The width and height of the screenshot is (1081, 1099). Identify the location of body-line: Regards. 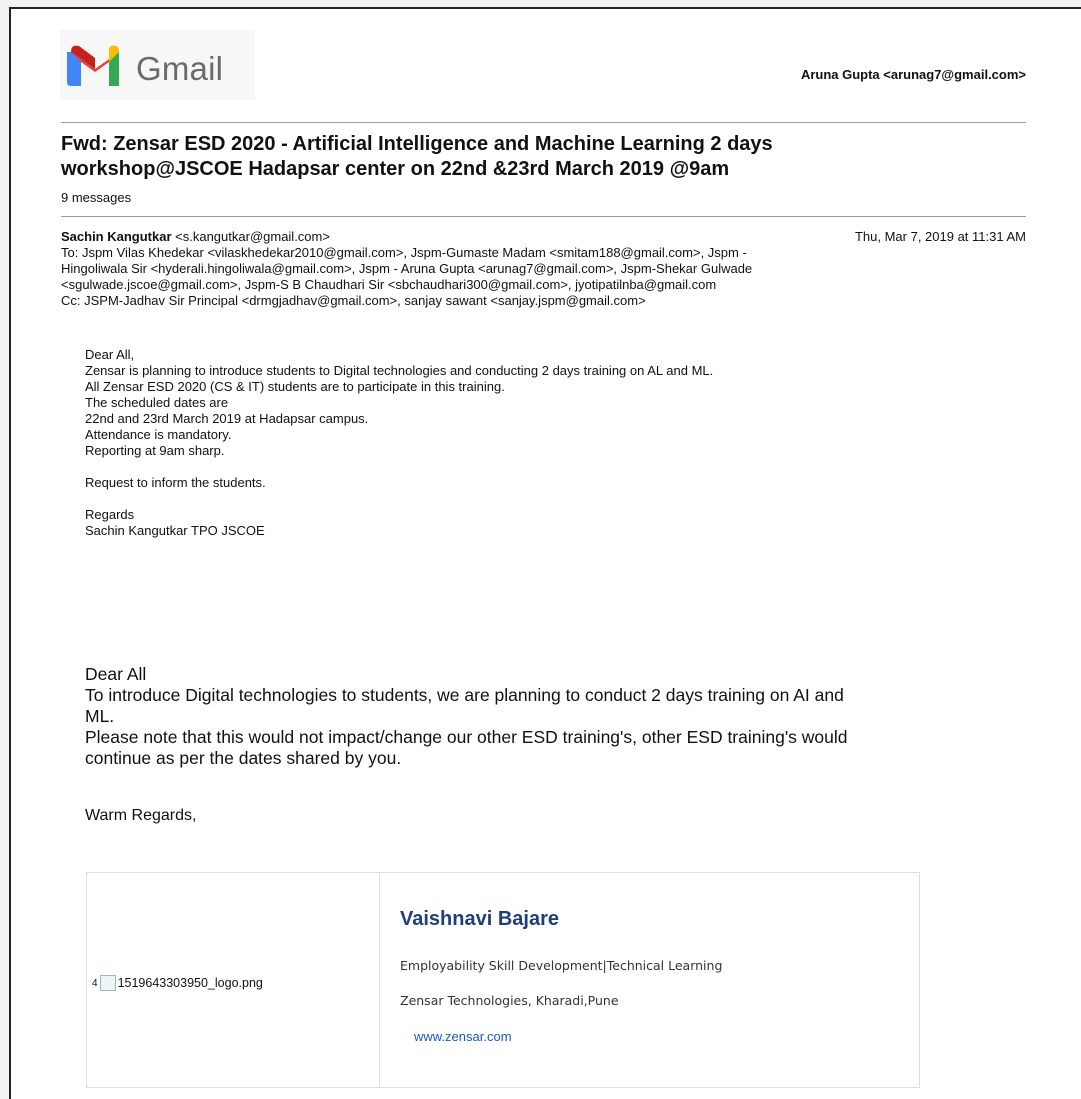
(110, 514).